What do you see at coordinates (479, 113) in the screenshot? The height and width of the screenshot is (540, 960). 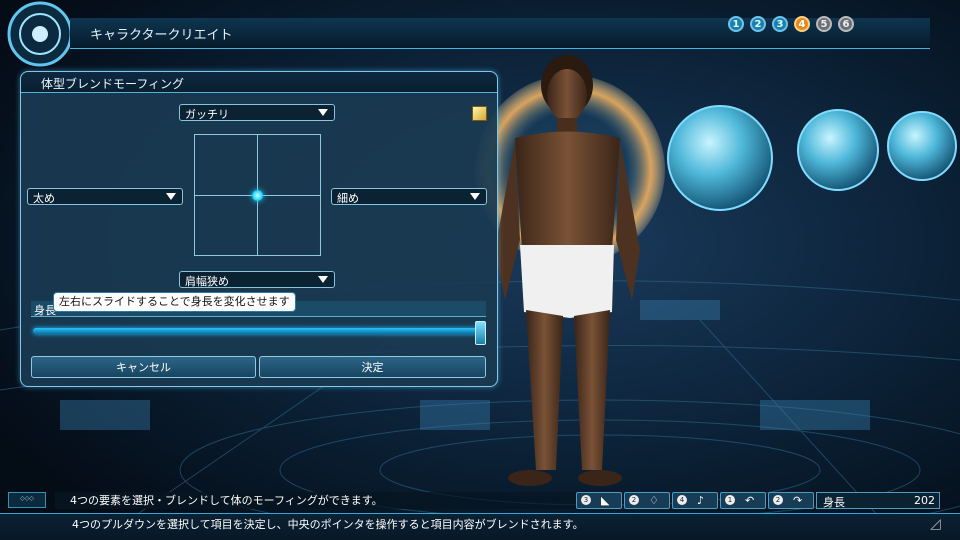 I see `random-dice-icon` at bounding box center [479, 113].